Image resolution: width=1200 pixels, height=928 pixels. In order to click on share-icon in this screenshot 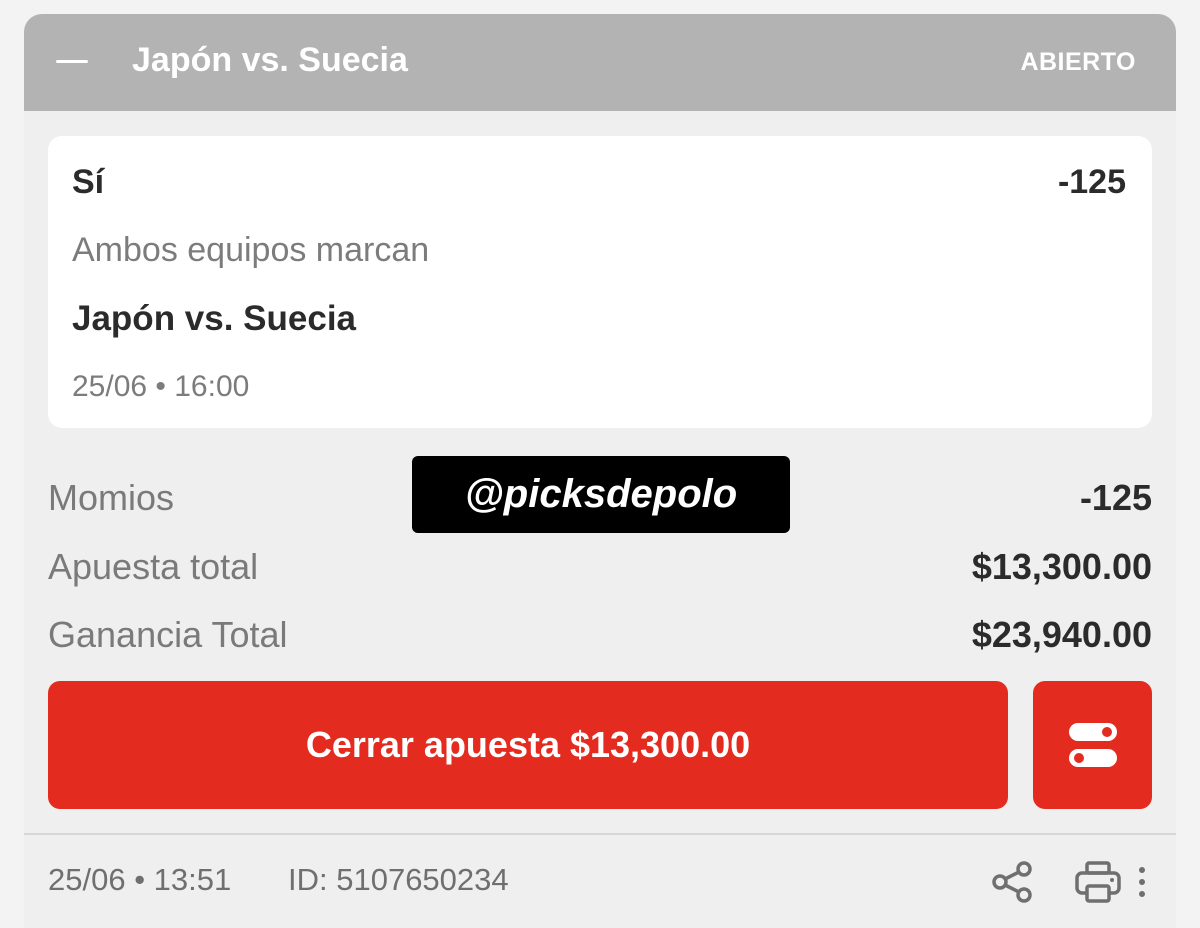, I will do `click(1012, 882)`.